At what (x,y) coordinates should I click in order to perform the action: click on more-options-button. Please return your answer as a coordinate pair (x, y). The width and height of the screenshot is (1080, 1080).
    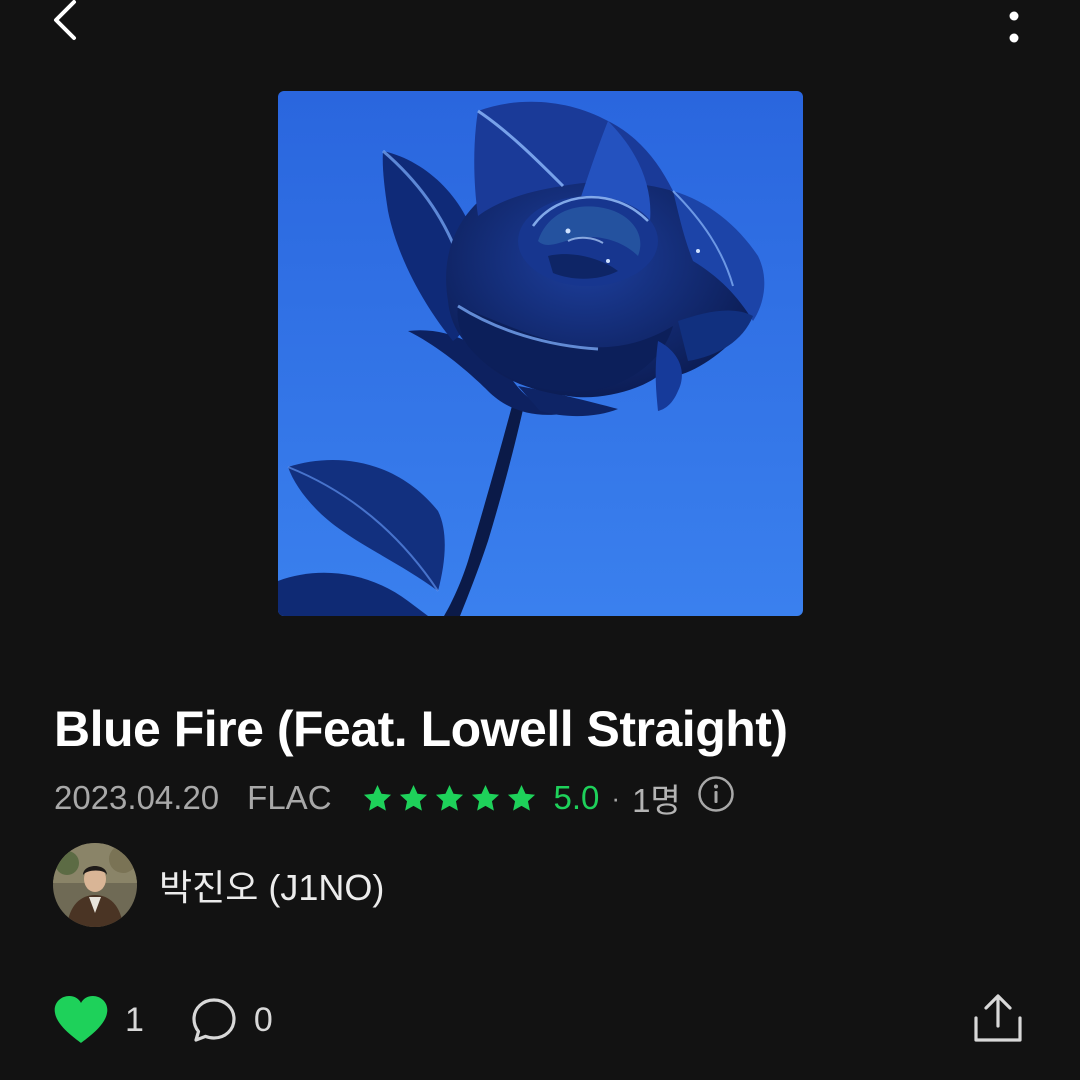
    Looking at the image, I should click on (1014, 28).